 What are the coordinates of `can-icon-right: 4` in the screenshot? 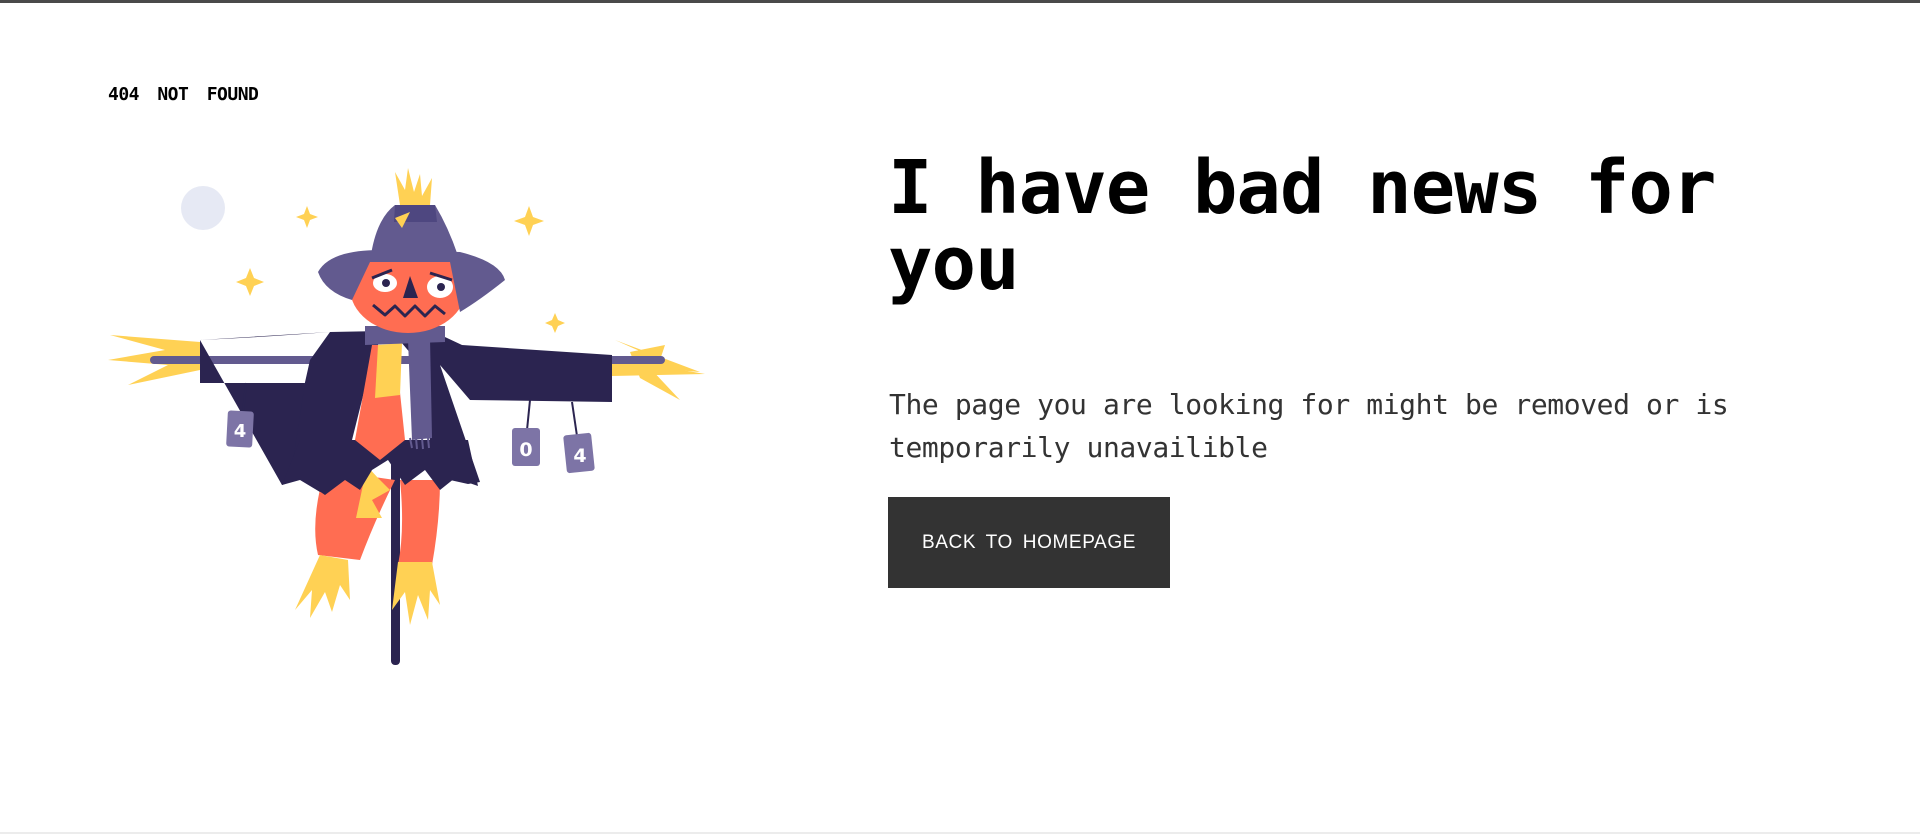 It's located at (579, 453).